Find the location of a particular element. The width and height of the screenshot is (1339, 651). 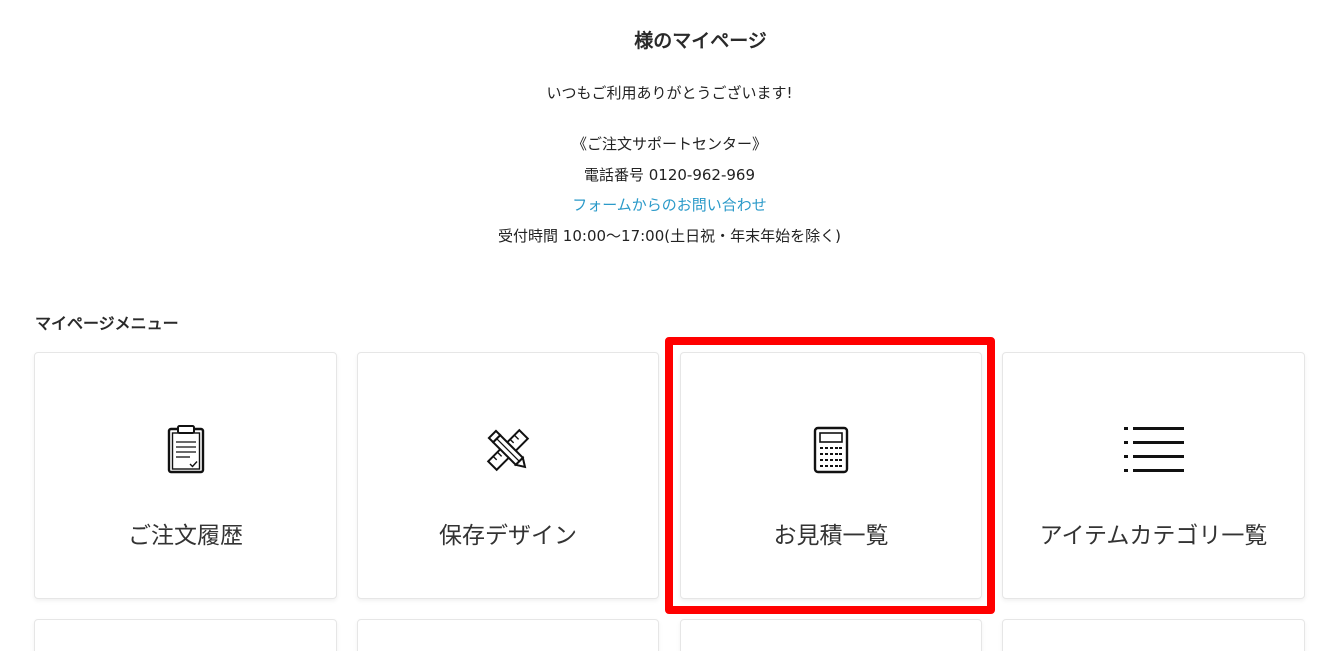

tile-saved-designs: 保存デザイン is located at coordinates (508, 475).